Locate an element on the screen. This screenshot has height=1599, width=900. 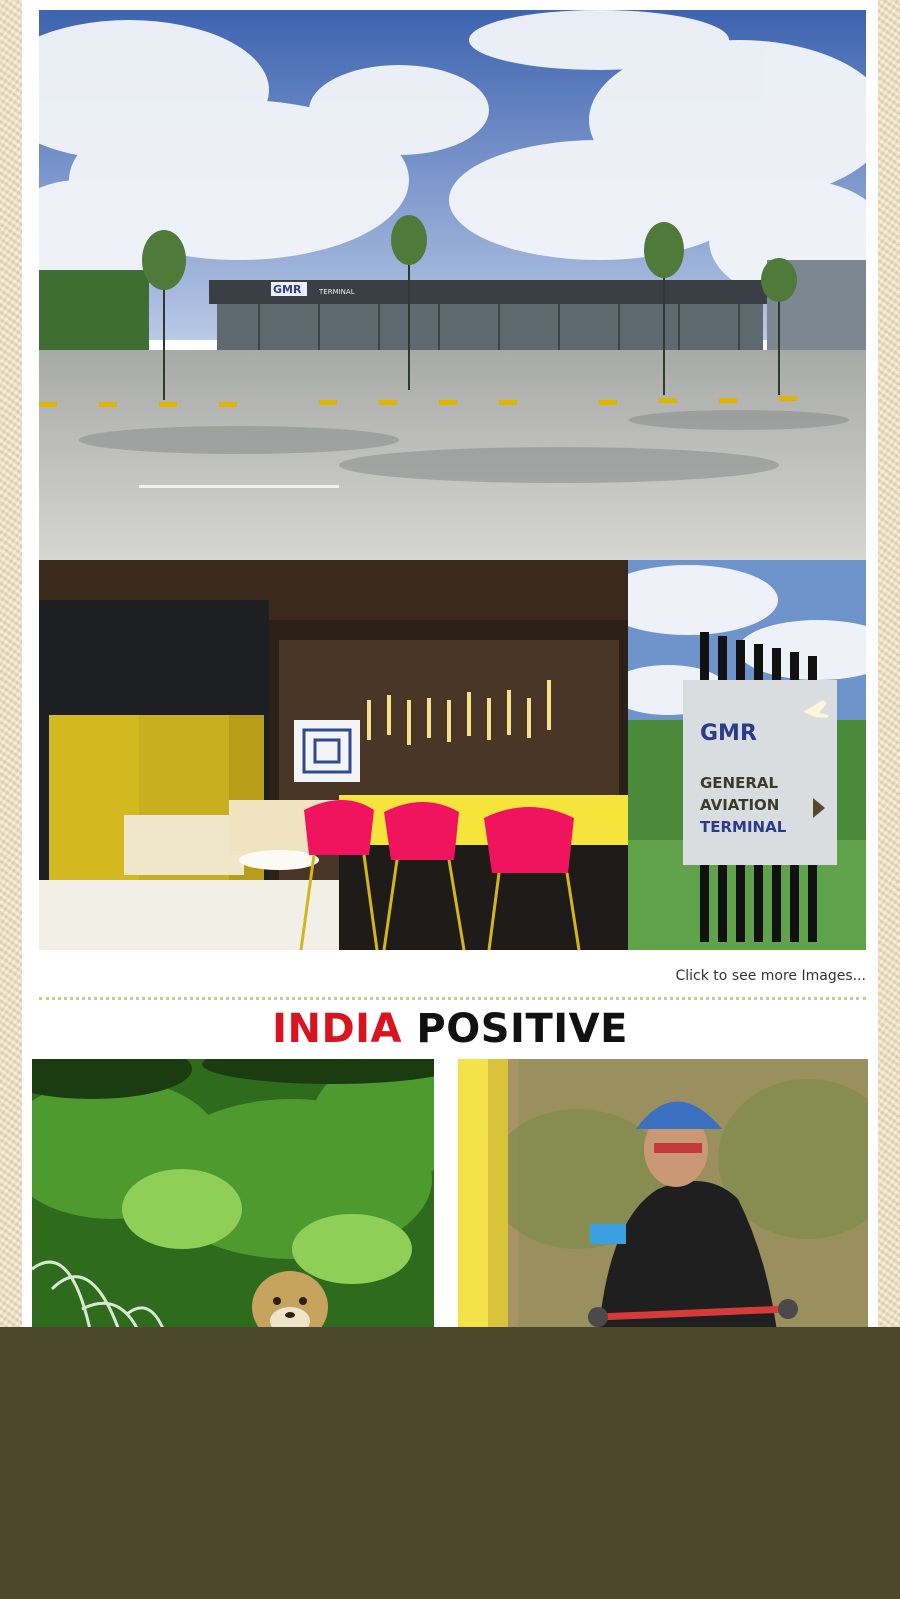
section-title-rest: POSITIVE is located at coordinates (515, 1029).